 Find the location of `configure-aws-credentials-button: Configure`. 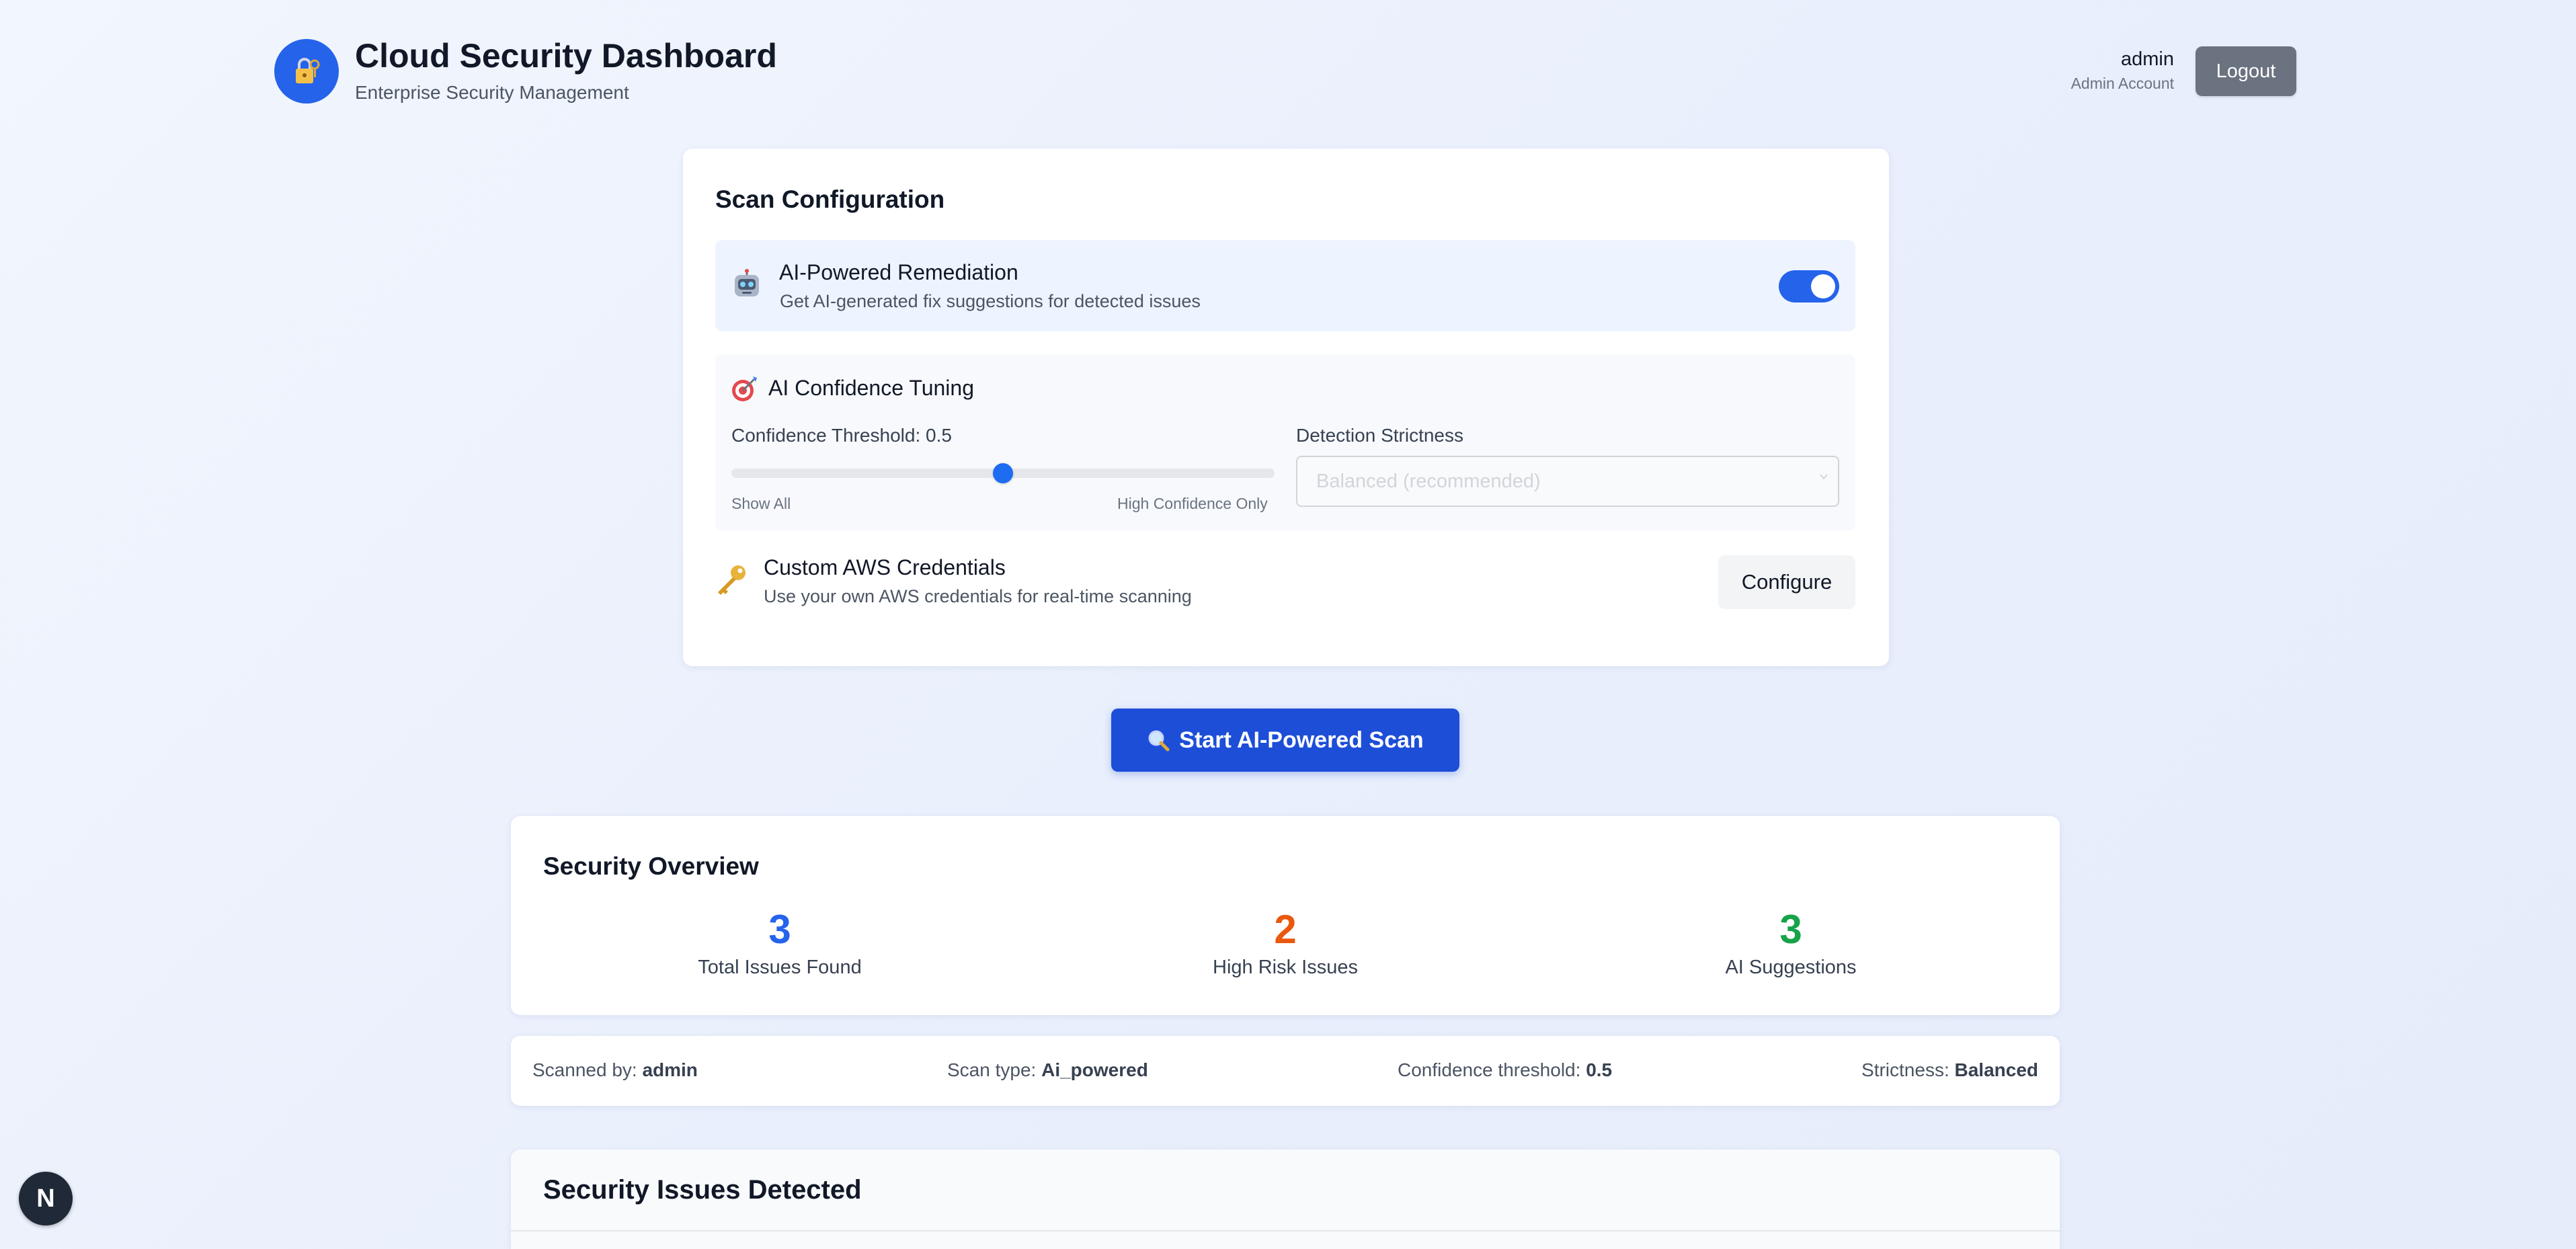

configure-aws-credentials-button: Configure is located at coordinates (1786, 582).